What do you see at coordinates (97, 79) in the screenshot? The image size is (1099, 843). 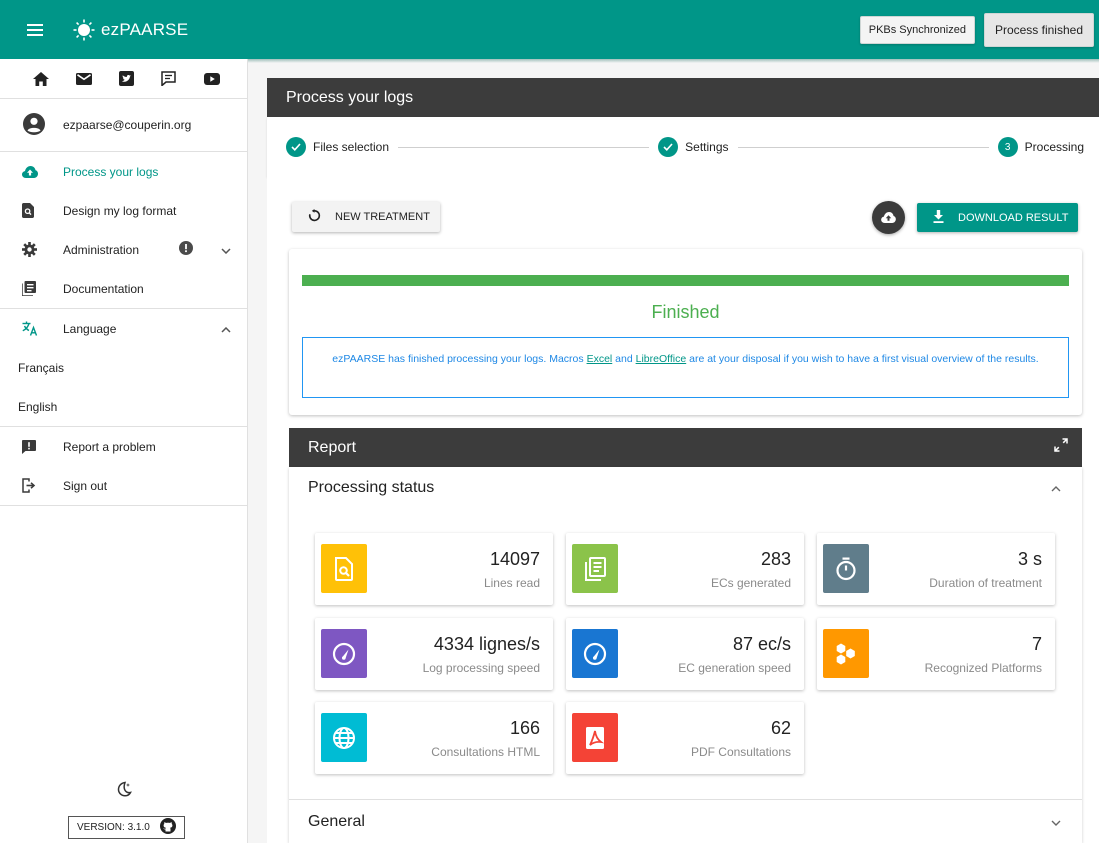 I see `mail-icon` at bounding box center [97, 79].